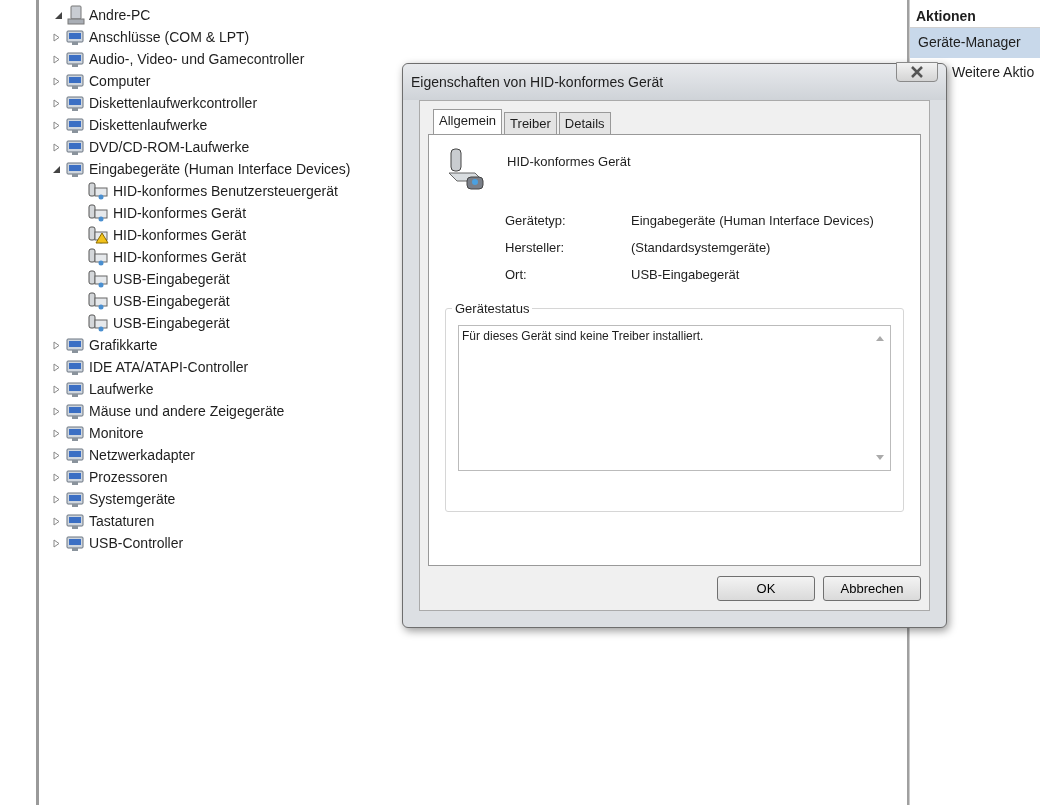 The width and height of the screenshot is (1040, 805). I want to click on tree-item: Diskettenlaufwerkcontroller, so click(173, 103).